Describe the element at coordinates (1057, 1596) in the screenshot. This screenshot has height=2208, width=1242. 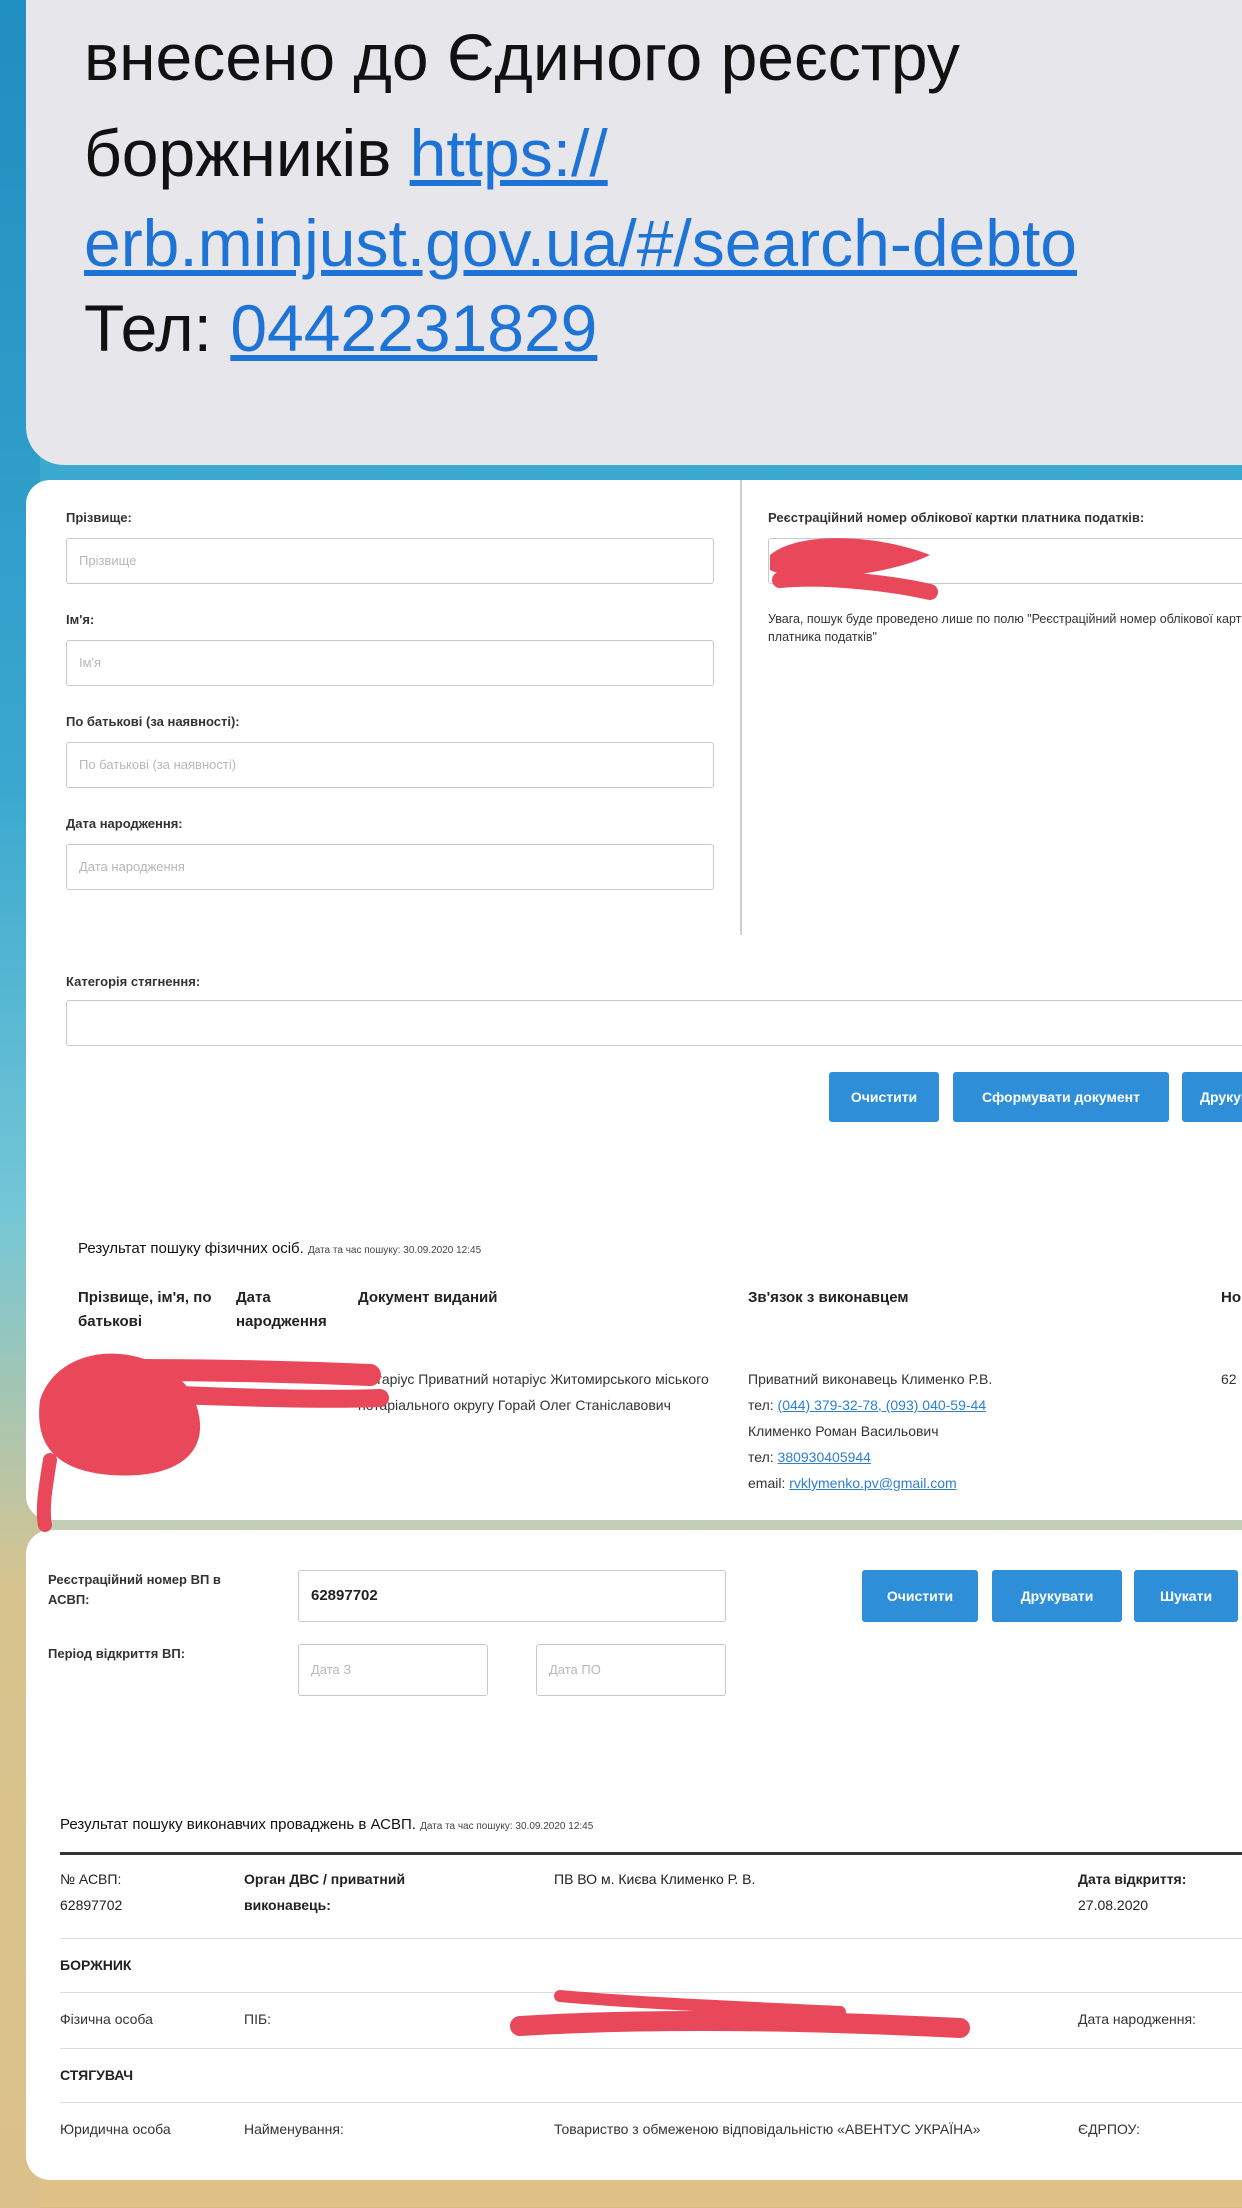
I see `asvp-print-button: Друкувати` at that location.